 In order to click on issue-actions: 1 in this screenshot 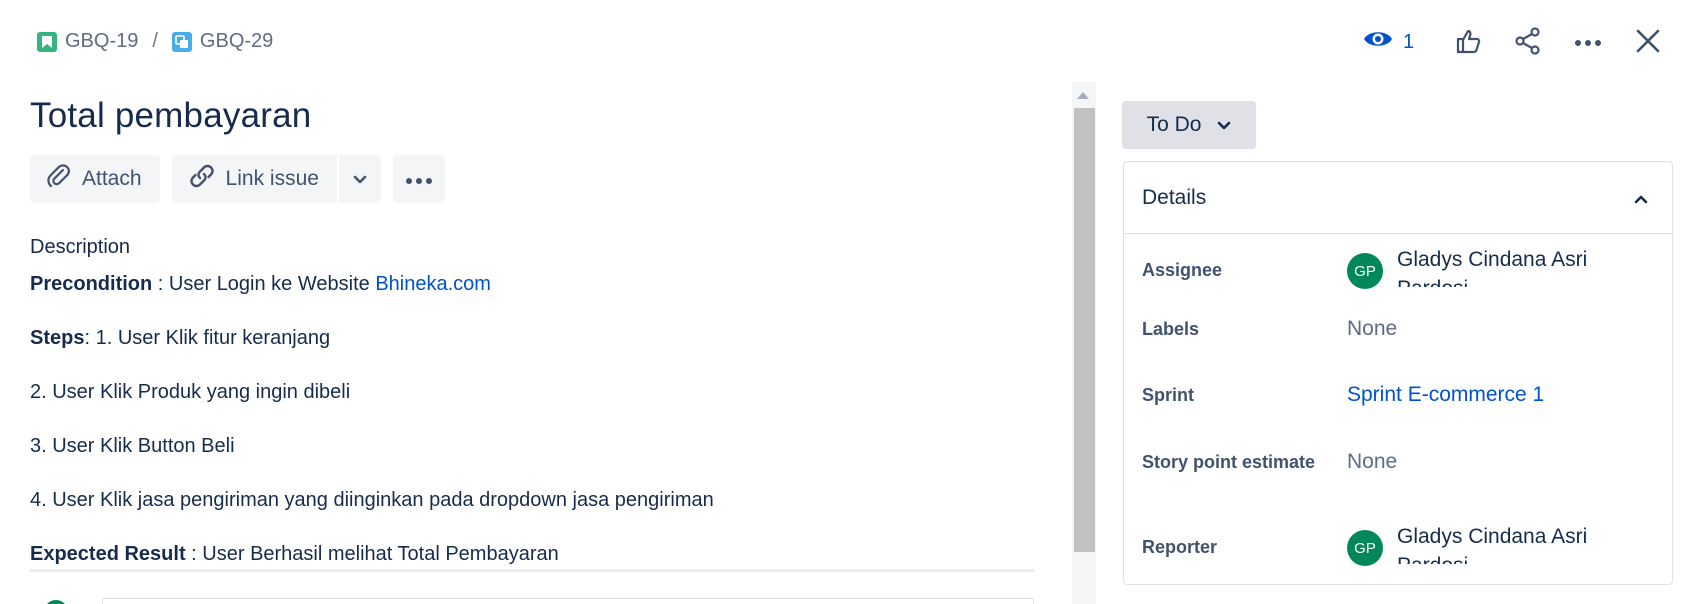, I will do `click(1524, 42)`.